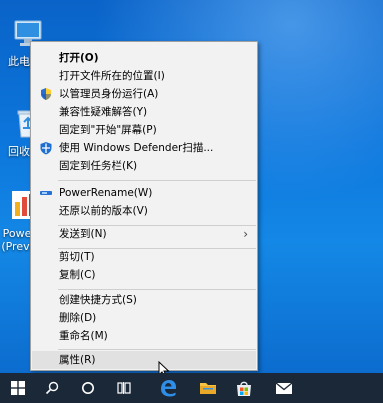 Image resolution: width=383 pixels, height=403 pixels. I want to click on submenu-arrow-icon: ›, so click(245, 234).